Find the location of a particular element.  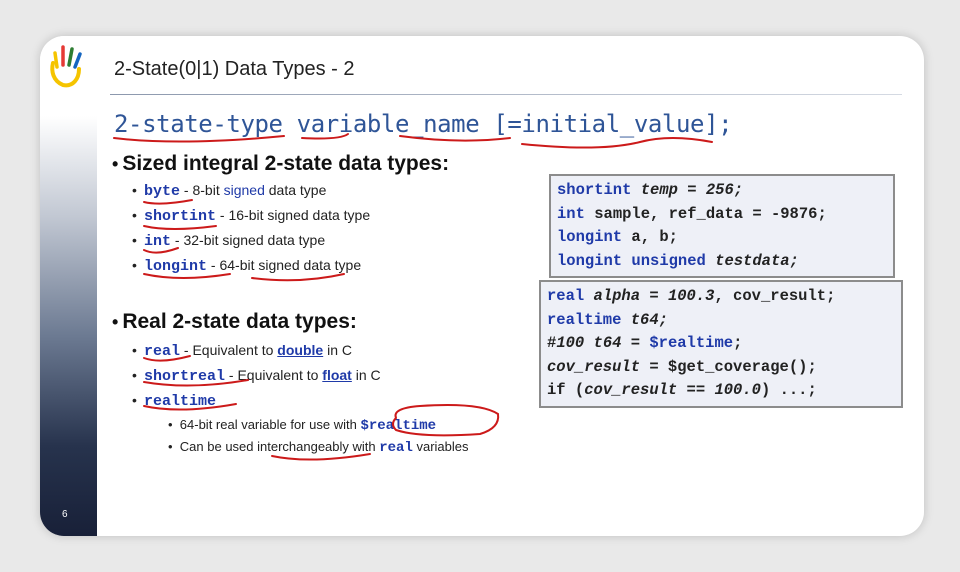

slide-title: 2-State(0|1) Data Types - 2 is located at coordinates (234, 69).